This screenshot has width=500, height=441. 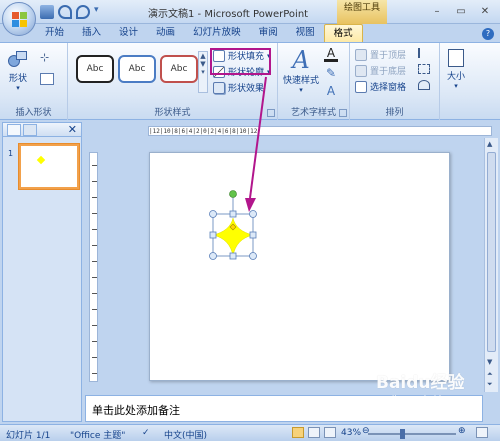 What do you see at coordinates (54, 33) in the screenshot?
I see `tab-home: 开始` at bounding box center [54, 33].